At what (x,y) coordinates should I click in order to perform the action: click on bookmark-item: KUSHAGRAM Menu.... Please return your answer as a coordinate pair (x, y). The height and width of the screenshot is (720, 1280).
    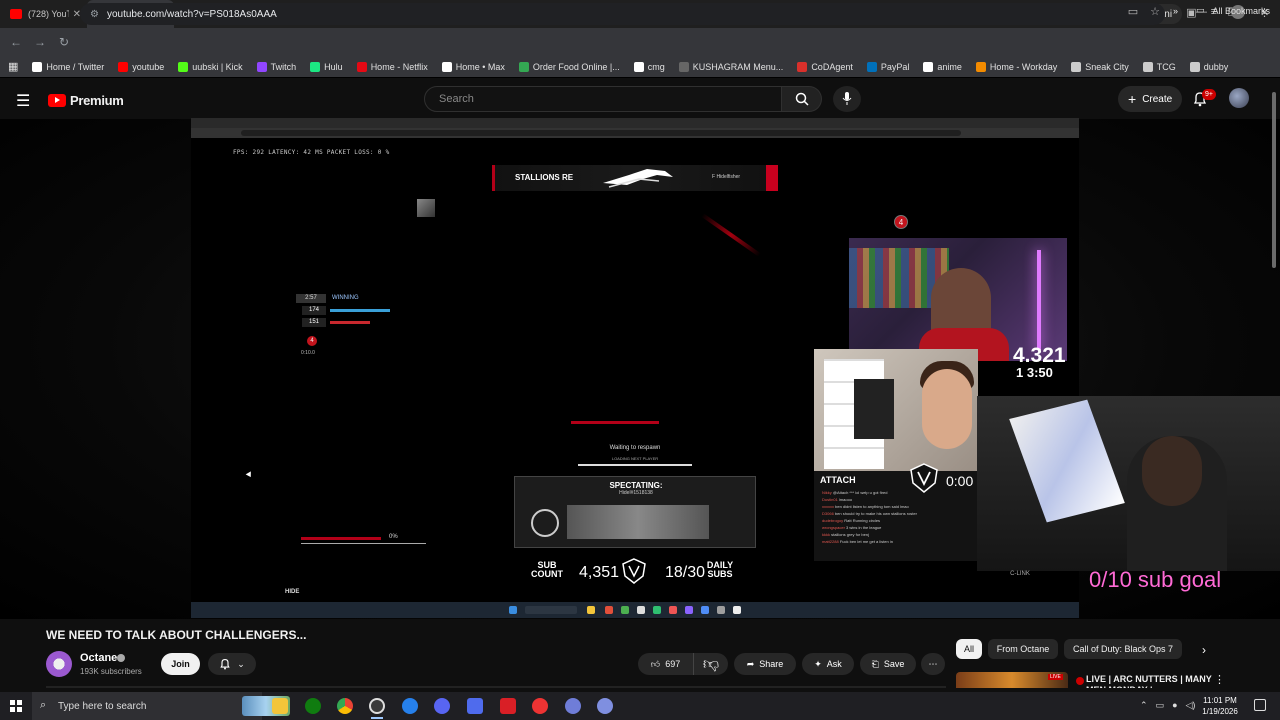
    Looking at the image, I should click on (730, 66).